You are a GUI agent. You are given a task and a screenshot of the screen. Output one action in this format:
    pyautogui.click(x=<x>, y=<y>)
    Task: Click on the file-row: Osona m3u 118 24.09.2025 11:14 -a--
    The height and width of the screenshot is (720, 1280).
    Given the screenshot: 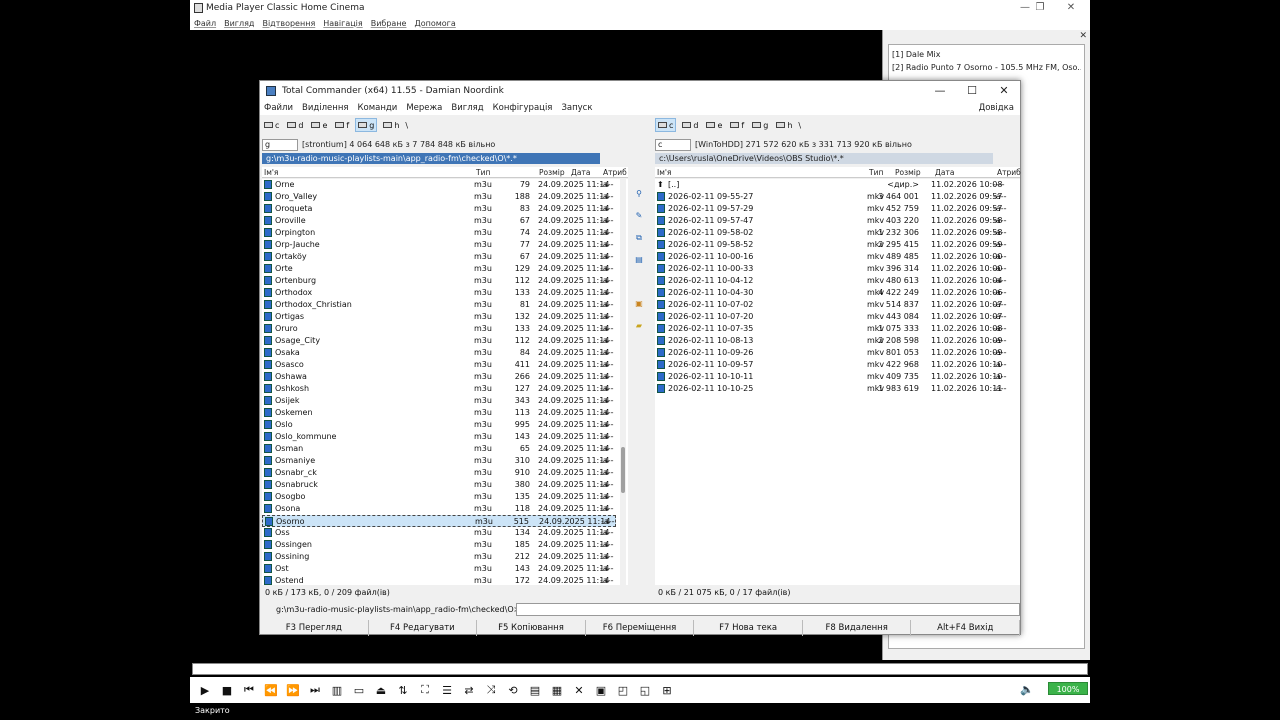 What is the action you would take?
    pyautogui.click(x=439, y=509)
    